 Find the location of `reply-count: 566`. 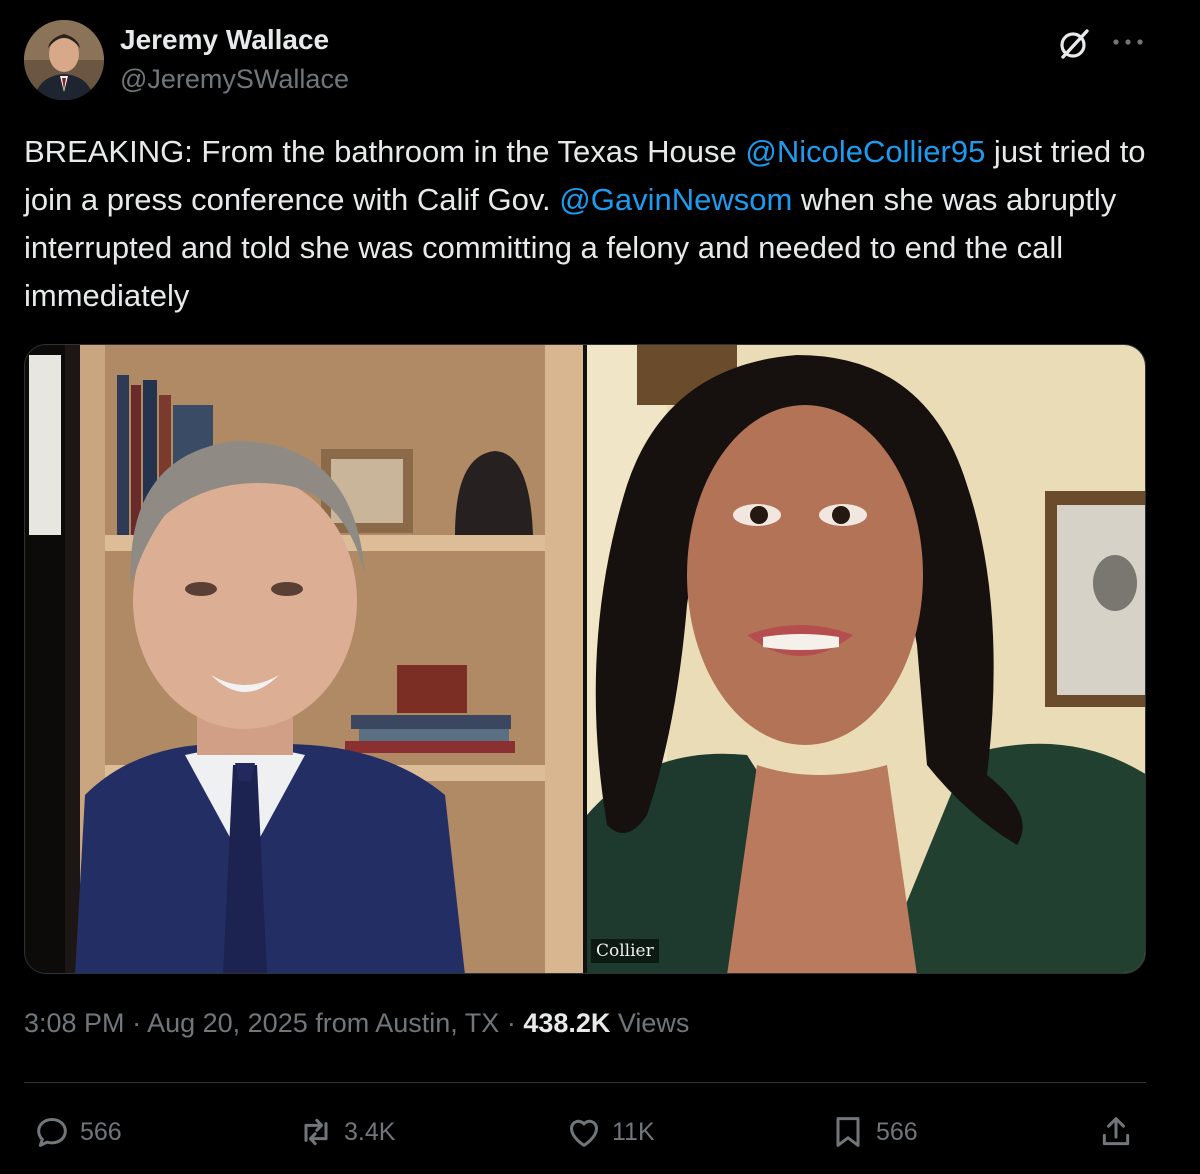

reply-count: 566 is located at coordinates (101, 1131).